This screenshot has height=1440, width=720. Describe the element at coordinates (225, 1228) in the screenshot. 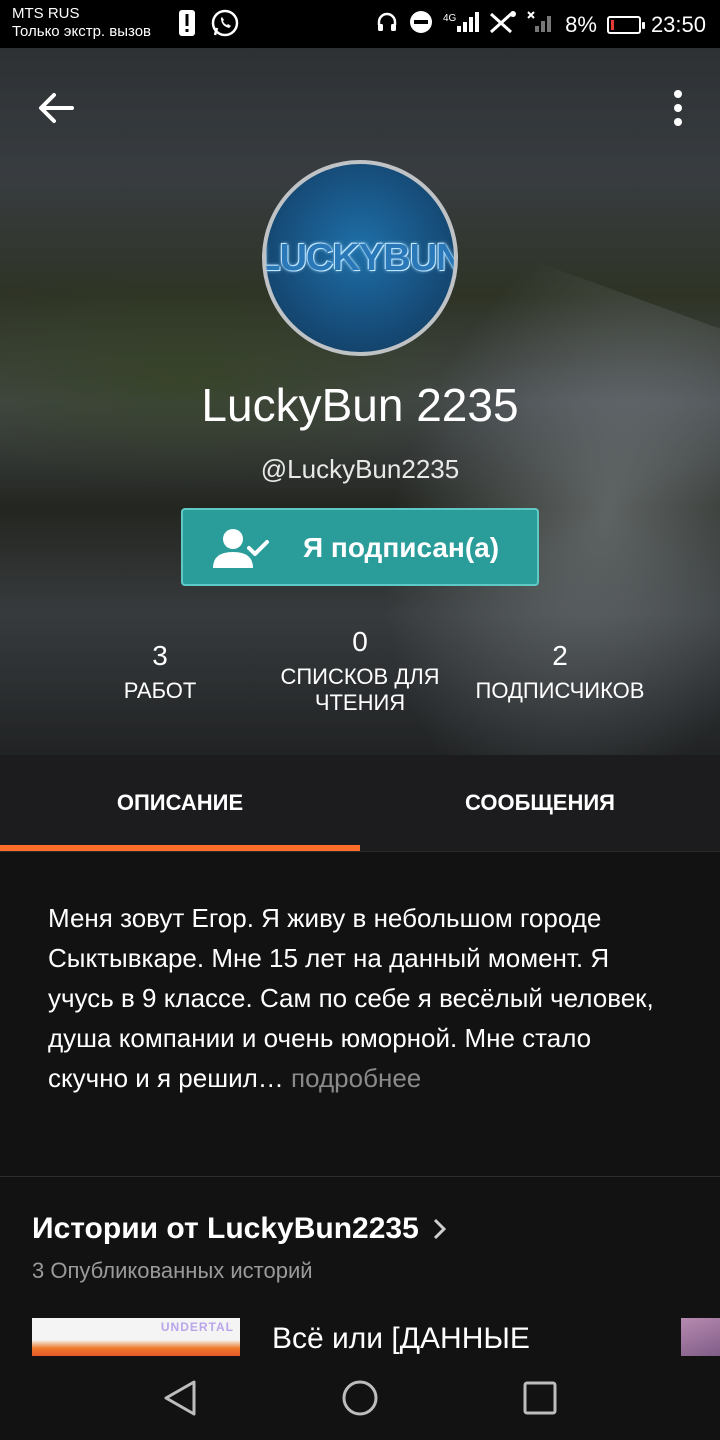

I see `stories-title: Истории от LuckyBun2235` at that location.